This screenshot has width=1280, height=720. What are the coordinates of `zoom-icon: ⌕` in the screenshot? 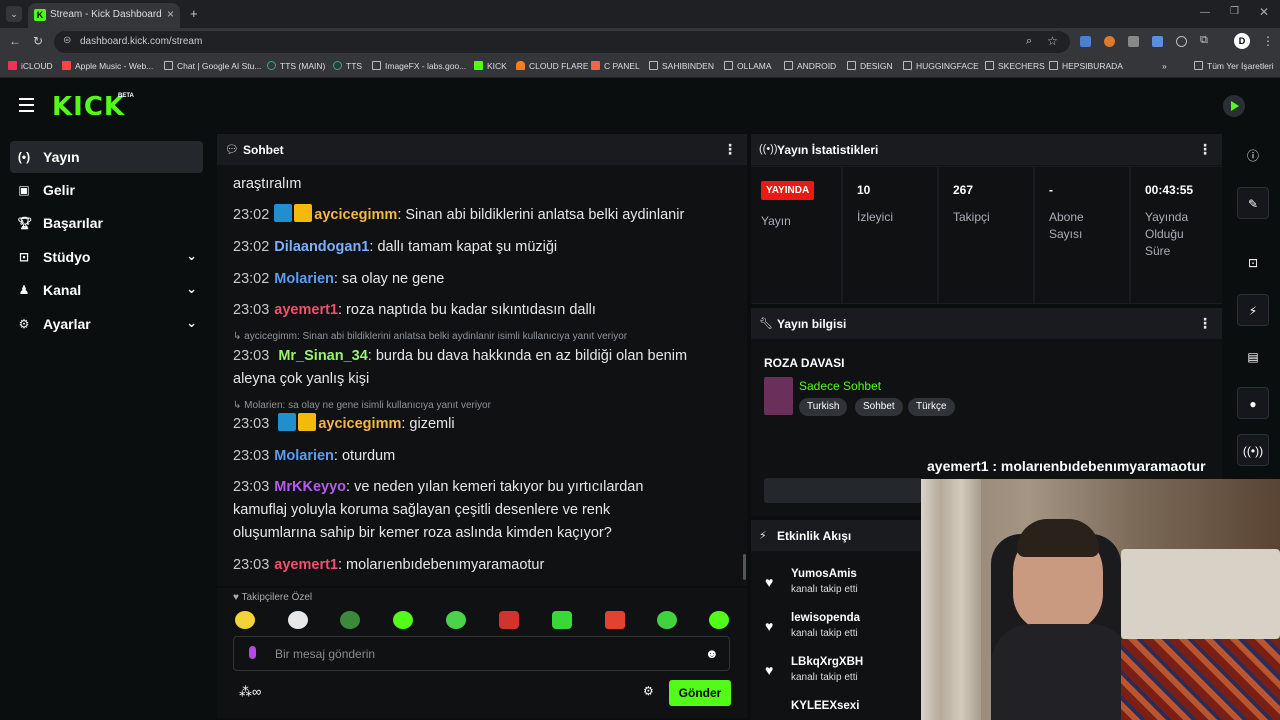 It's located at (1029, 41).